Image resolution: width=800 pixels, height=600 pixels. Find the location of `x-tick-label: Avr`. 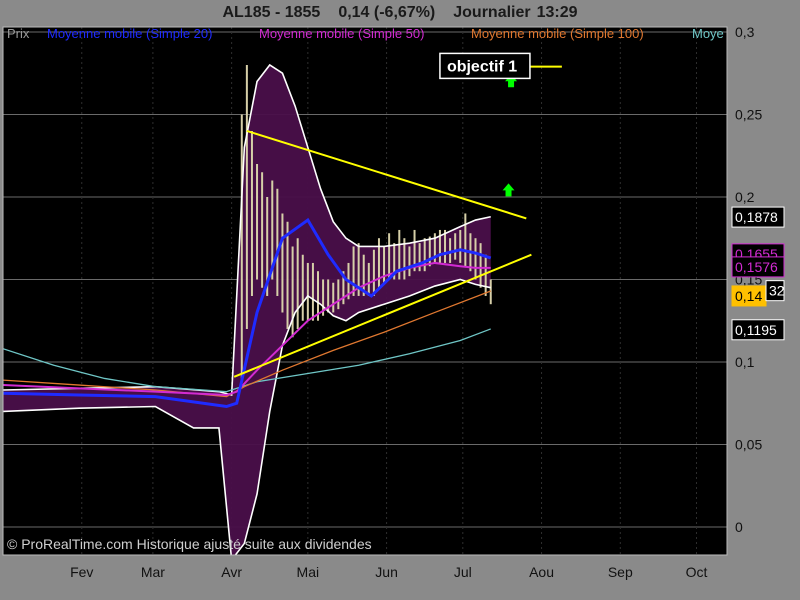

x-tick-label: Avr is located at coordinates (231, 572).